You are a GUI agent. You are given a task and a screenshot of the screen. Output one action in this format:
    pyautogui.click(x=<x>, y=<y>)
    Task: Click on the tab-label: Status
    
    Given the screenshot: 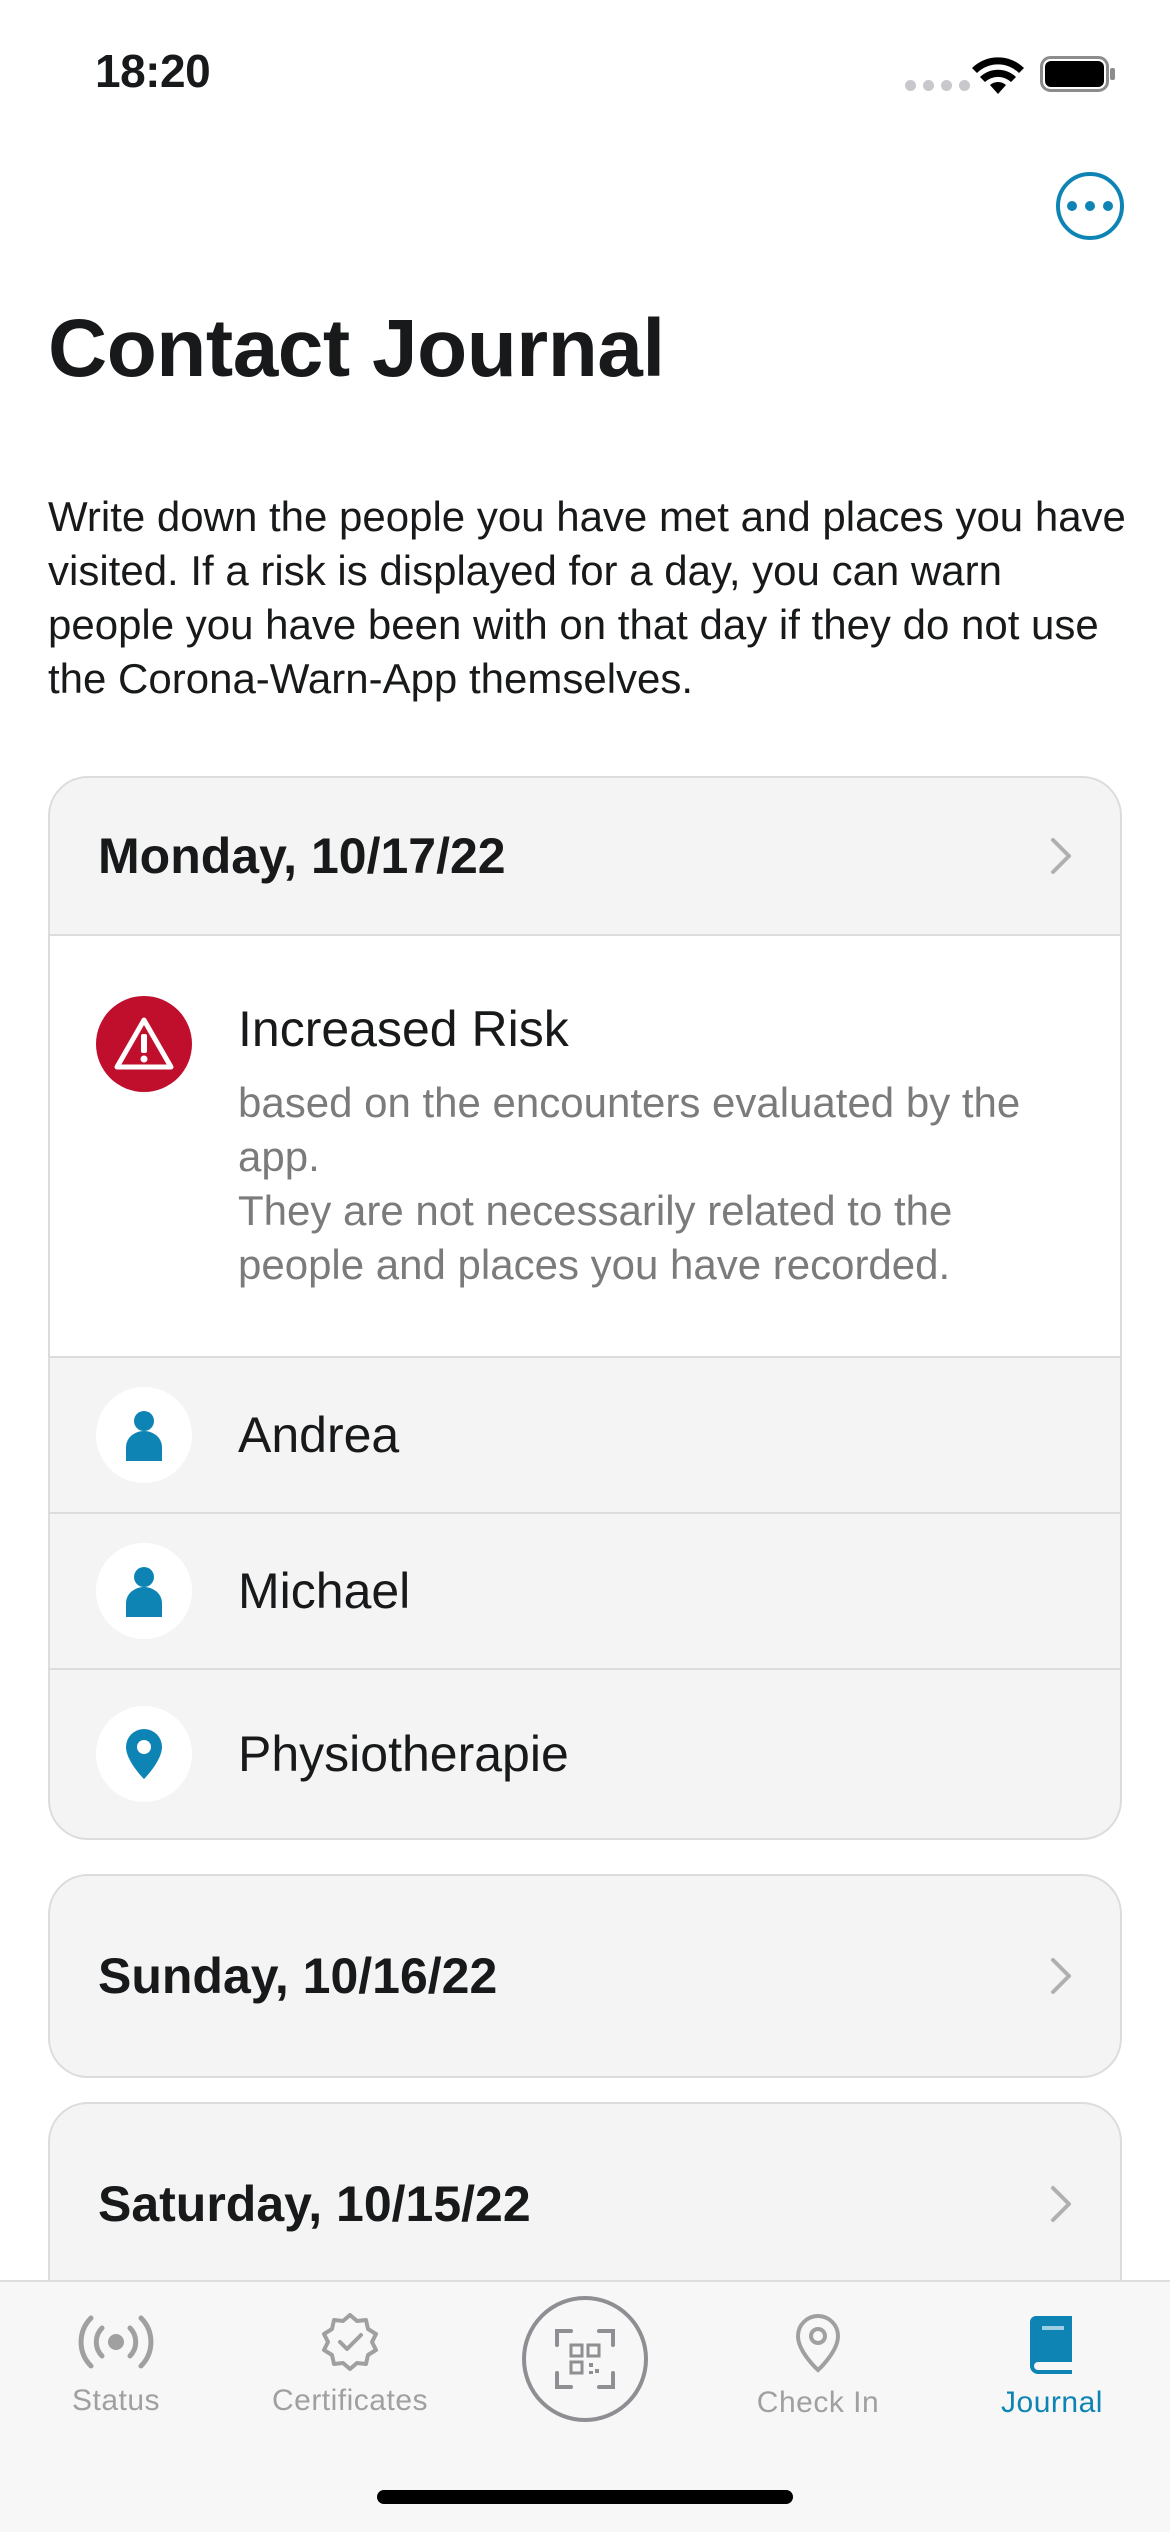 What is the action you would take?
    pyautogui.click(x=116, y=2400)
    